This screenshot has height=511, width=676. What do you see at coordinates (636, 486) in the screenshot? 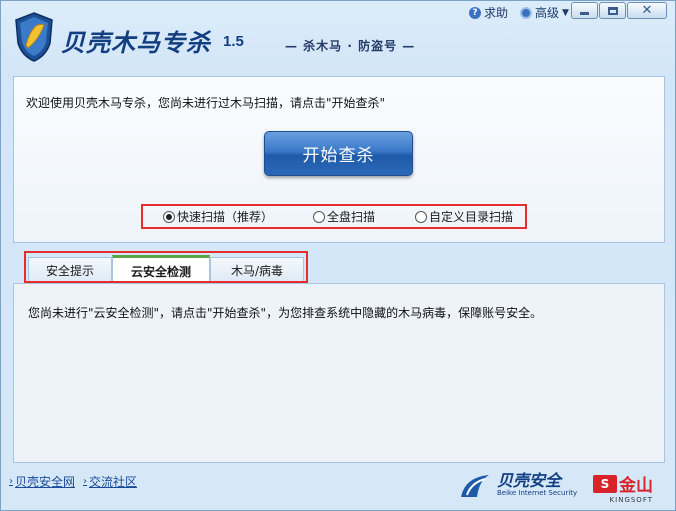
I see `kingsoft-logo-text: 金山` at bounding box center [636, 486].